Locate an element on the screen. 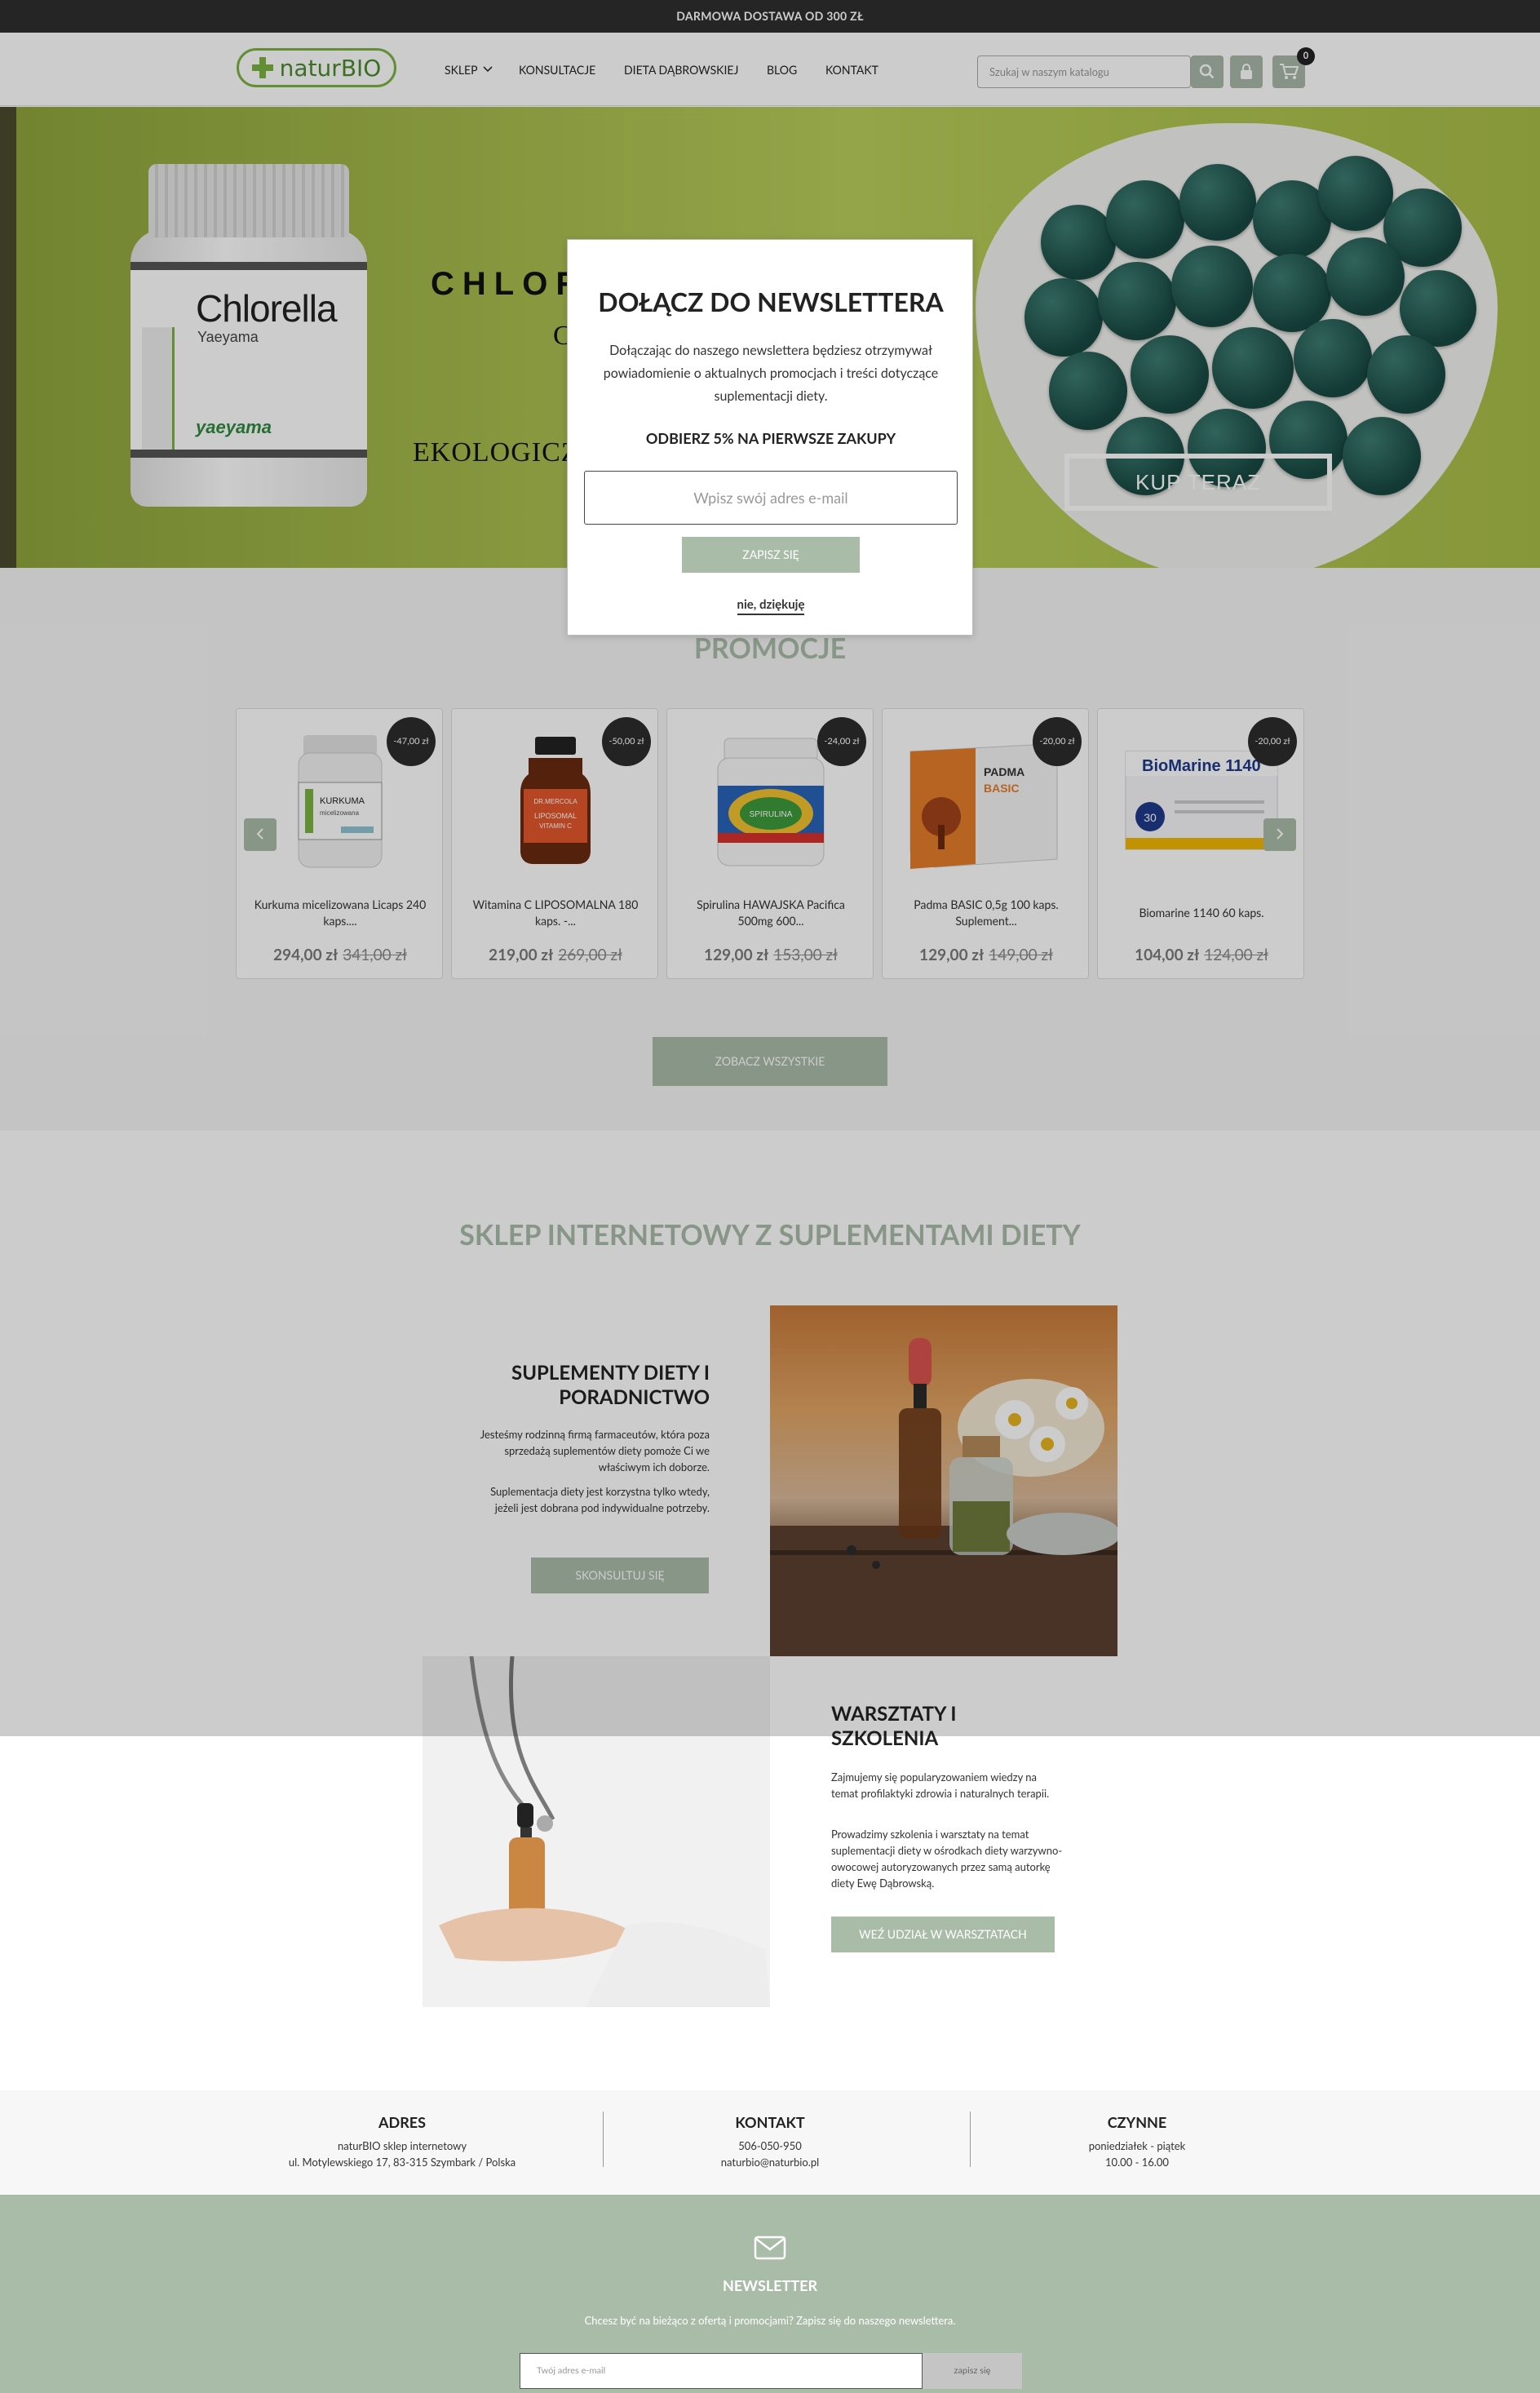 The width and height of the screenshot is (1540, 2393). modal-title: DOŁĄCZ DO NEWSLETTERA is located at coordinates (771, 301).